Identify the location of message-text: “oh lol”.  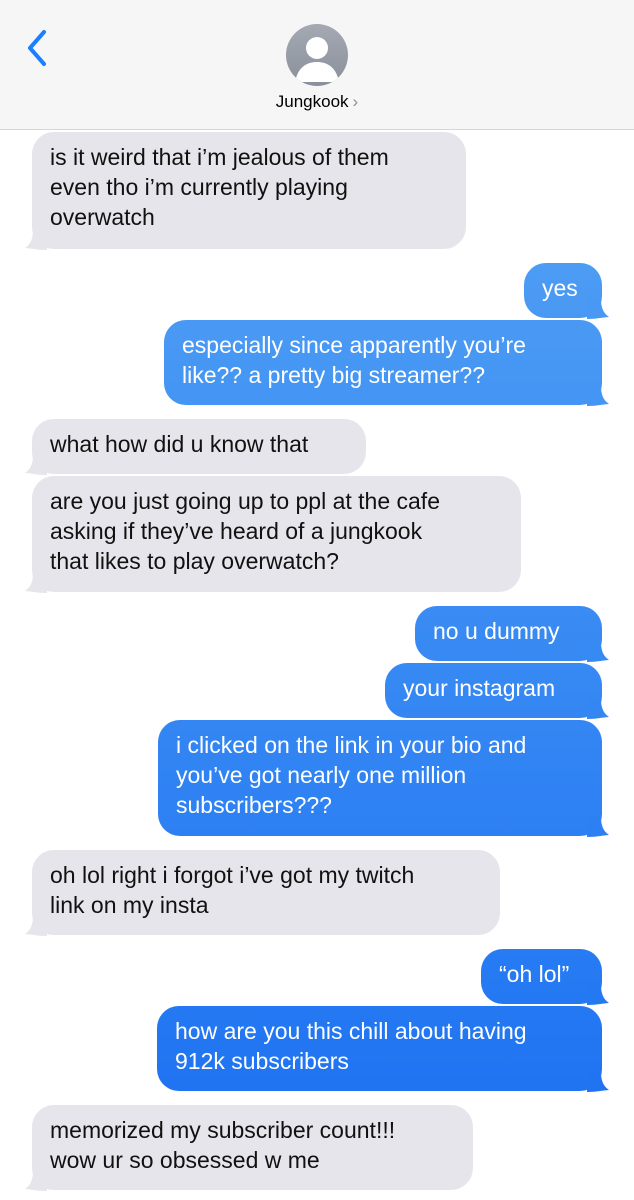
(534, 974).